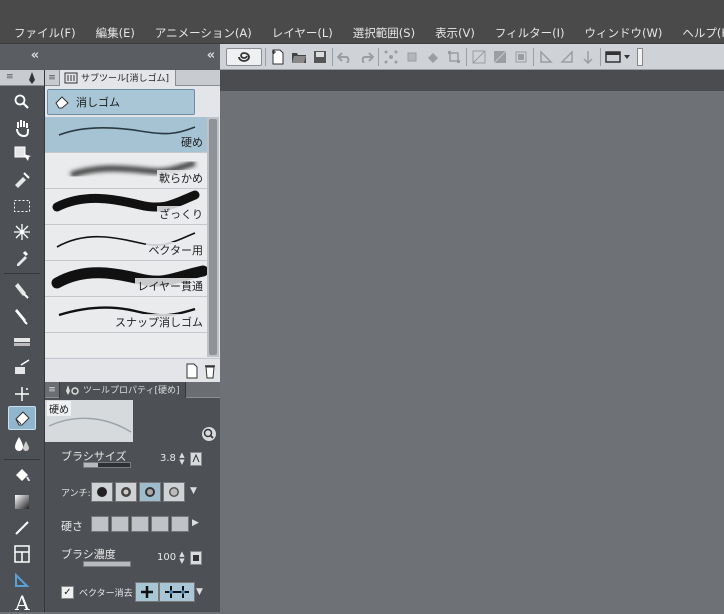 This screenshot has height=614, width=724. Describe the element at coordinates (455, 33) in the screenshot. I see `menu-view: 表示(V)` at that location.